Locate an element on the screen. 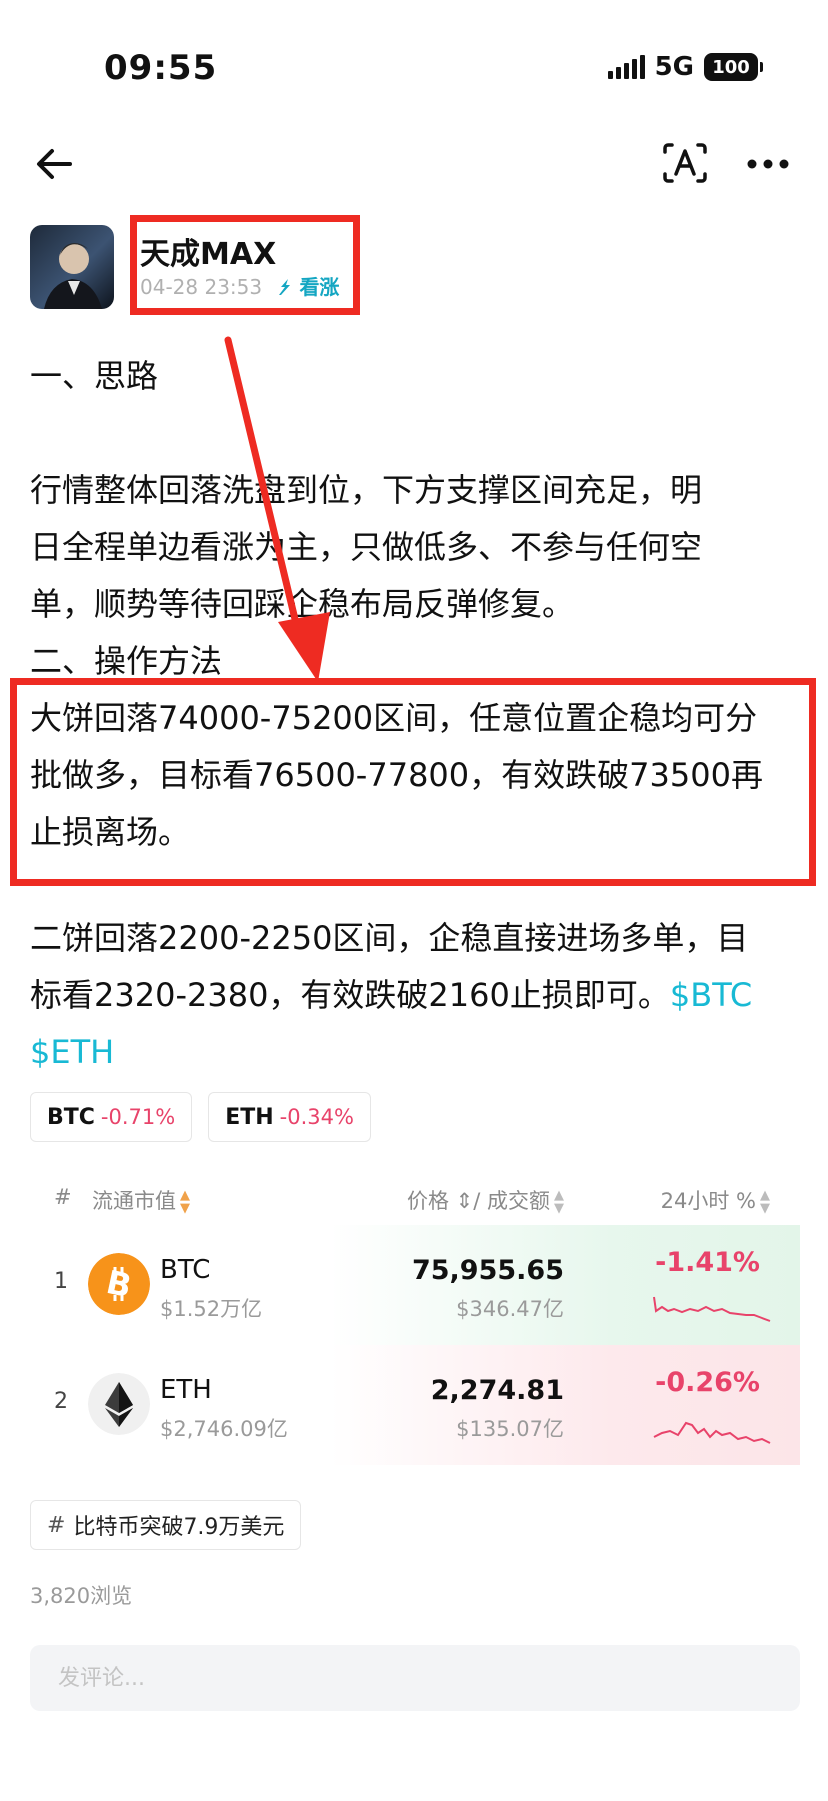 This screenshot has width=828, height=1801. row-change: -1.41% is located at coordinates (707, 1262).